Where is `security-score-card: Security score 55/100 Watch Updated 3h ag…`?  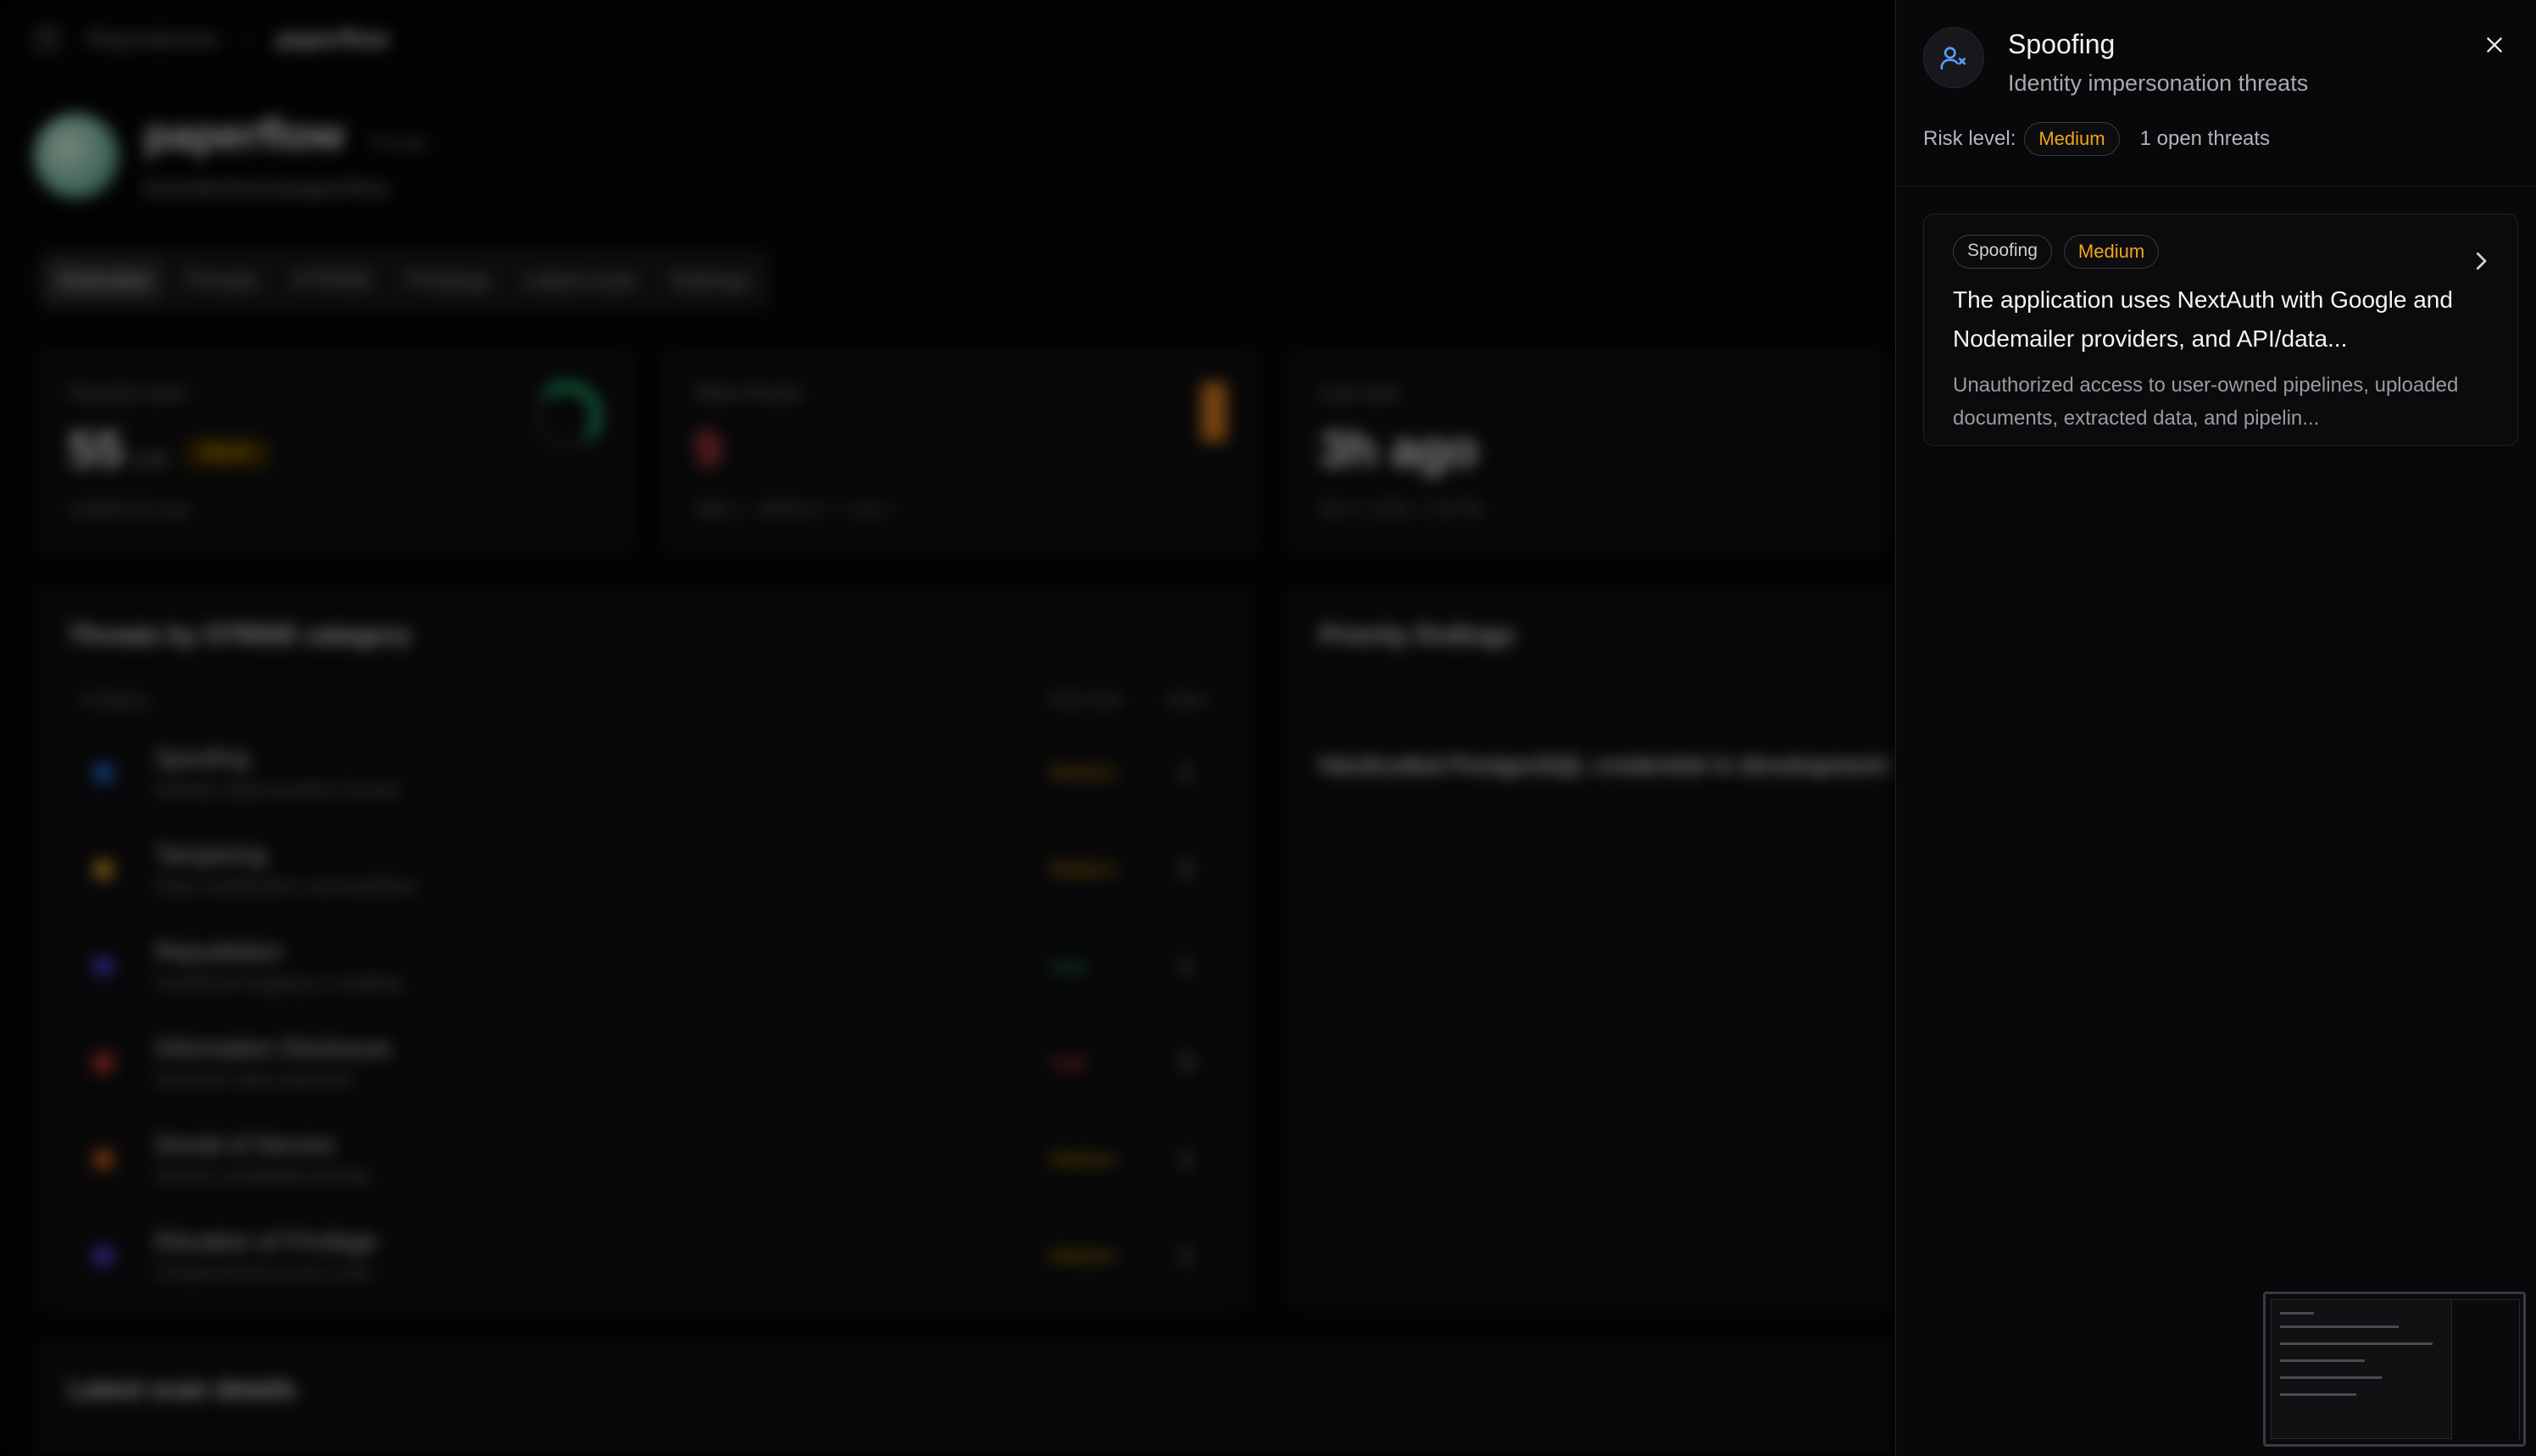
security-score-card: Security score 55/100 Watch Updated 3h ag… is located at coordinates (335, 451).